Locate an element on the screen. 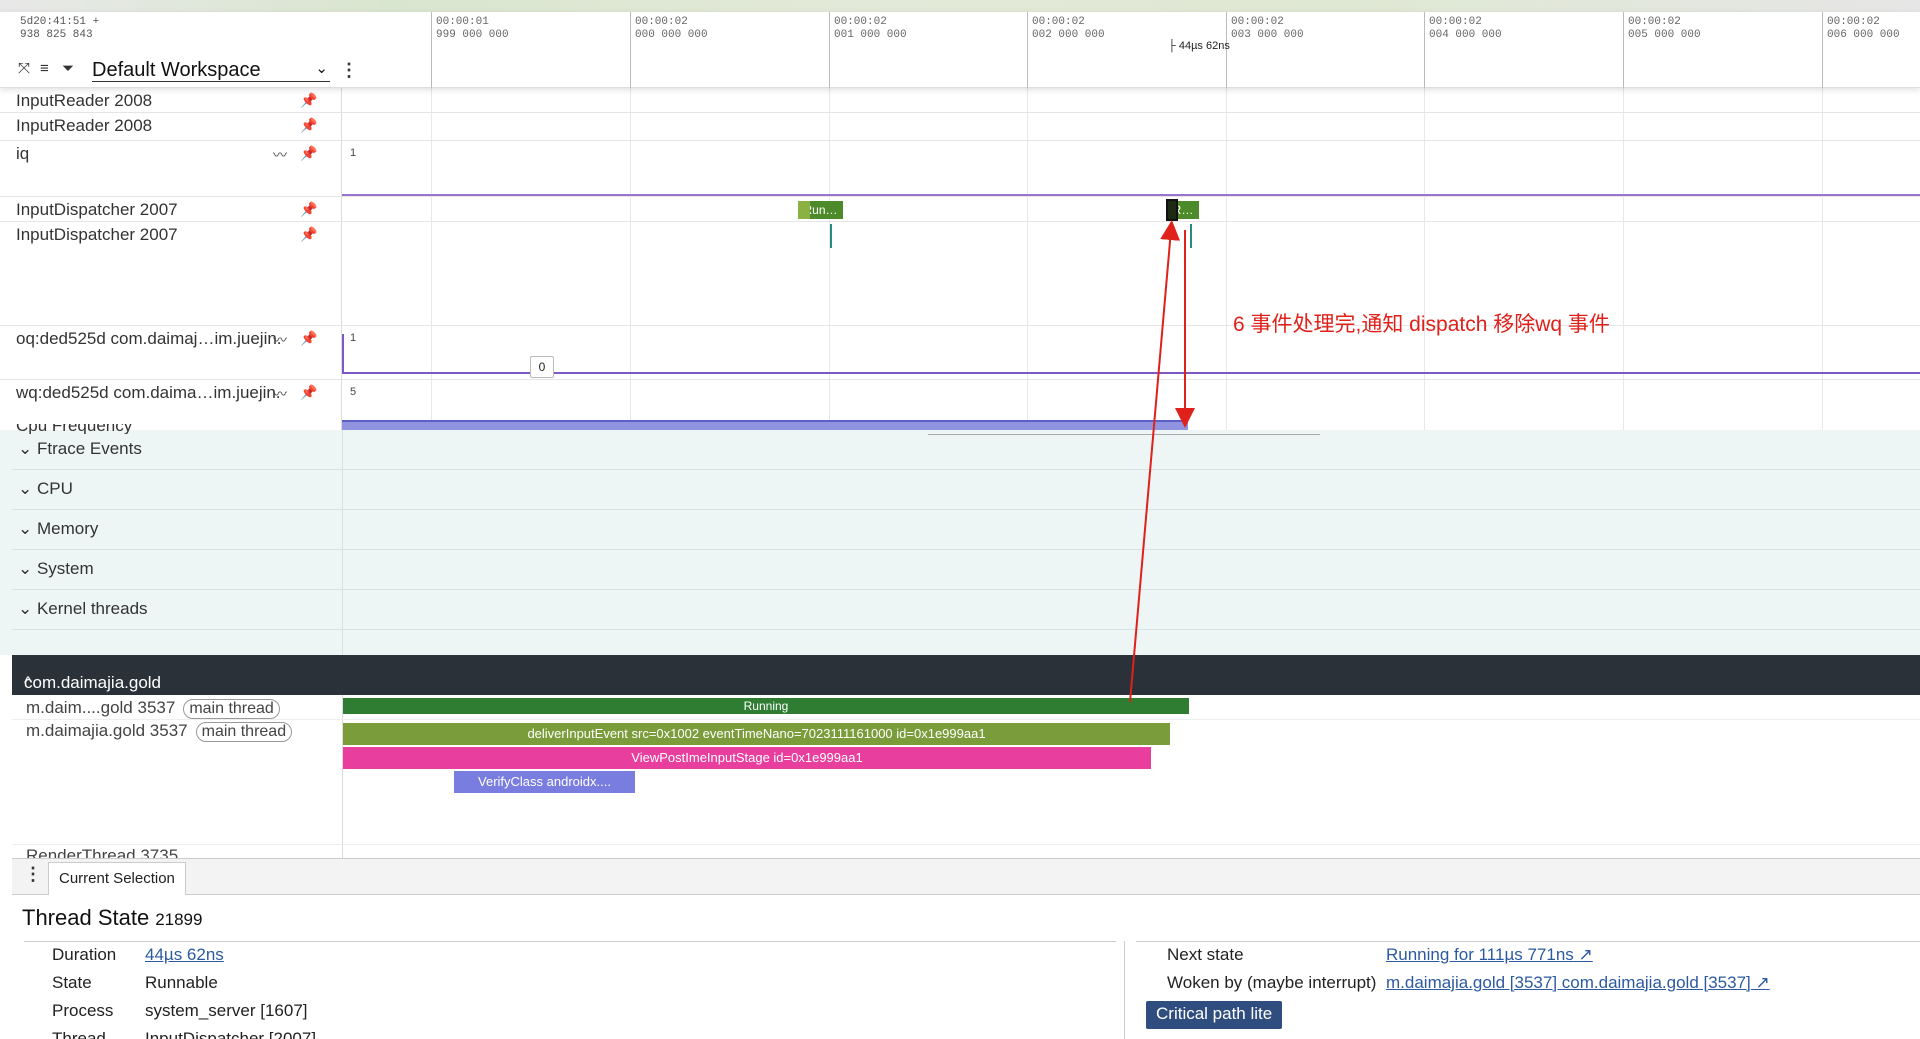 The image size is (1920, 1039). workspace-select: Default Workspace ⌄ is located at coordinates (211, 70).